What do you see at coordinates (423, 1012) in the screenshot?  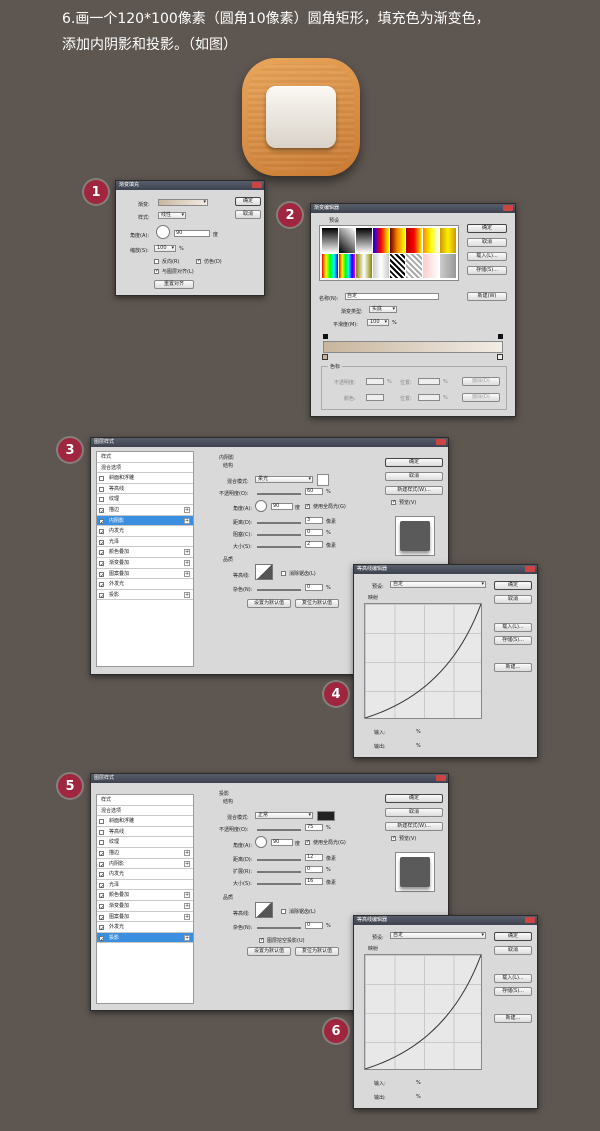 I see `contour-curve-graph` at bounding box center [423, 1012].